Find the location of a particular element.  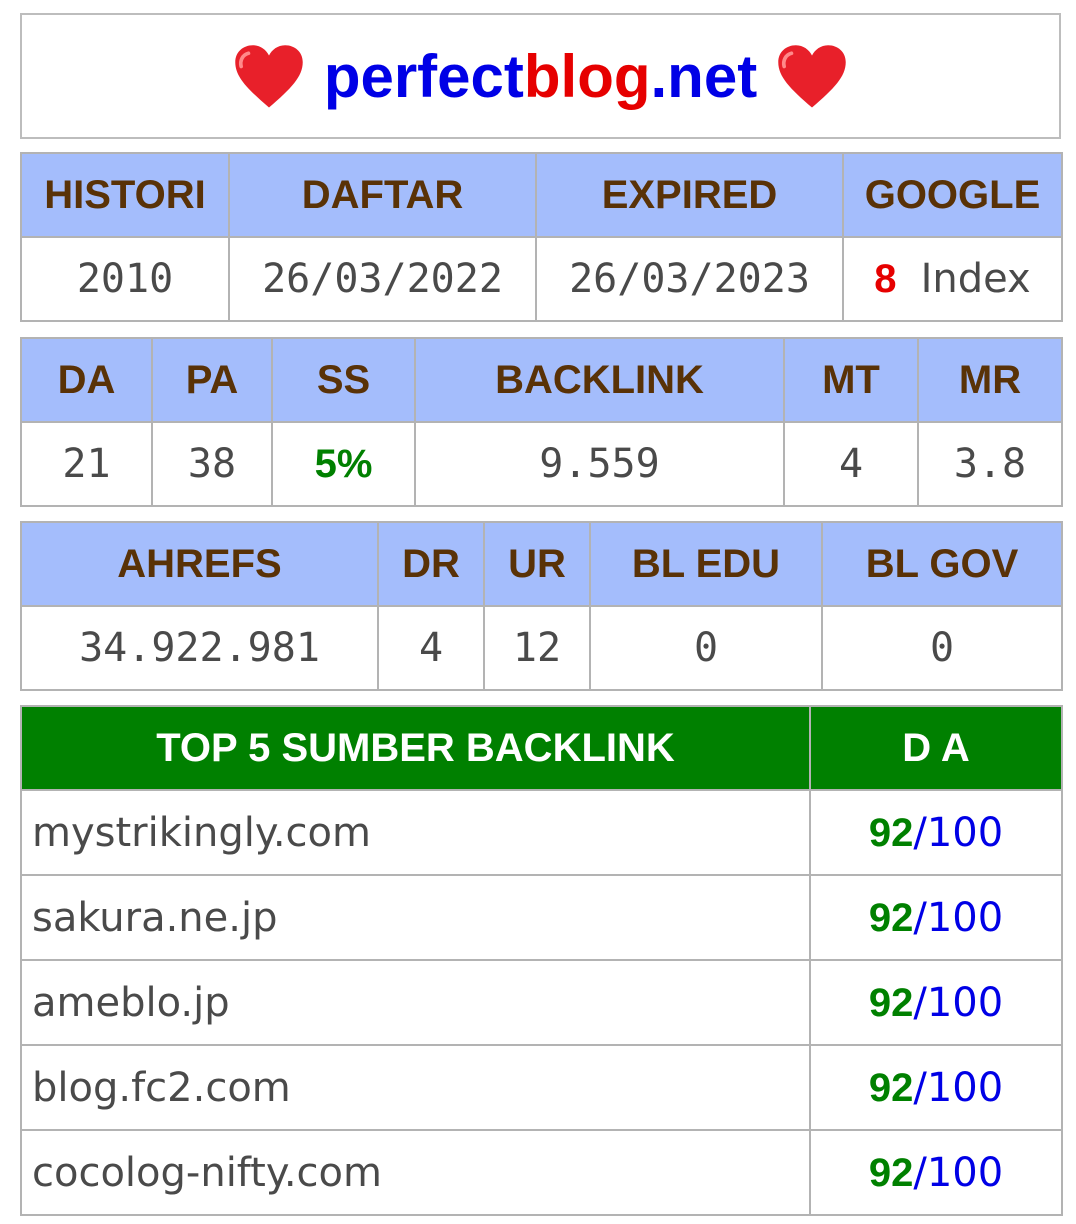

header-bl-gov: BL GOV is located at coordinates (942, 564).